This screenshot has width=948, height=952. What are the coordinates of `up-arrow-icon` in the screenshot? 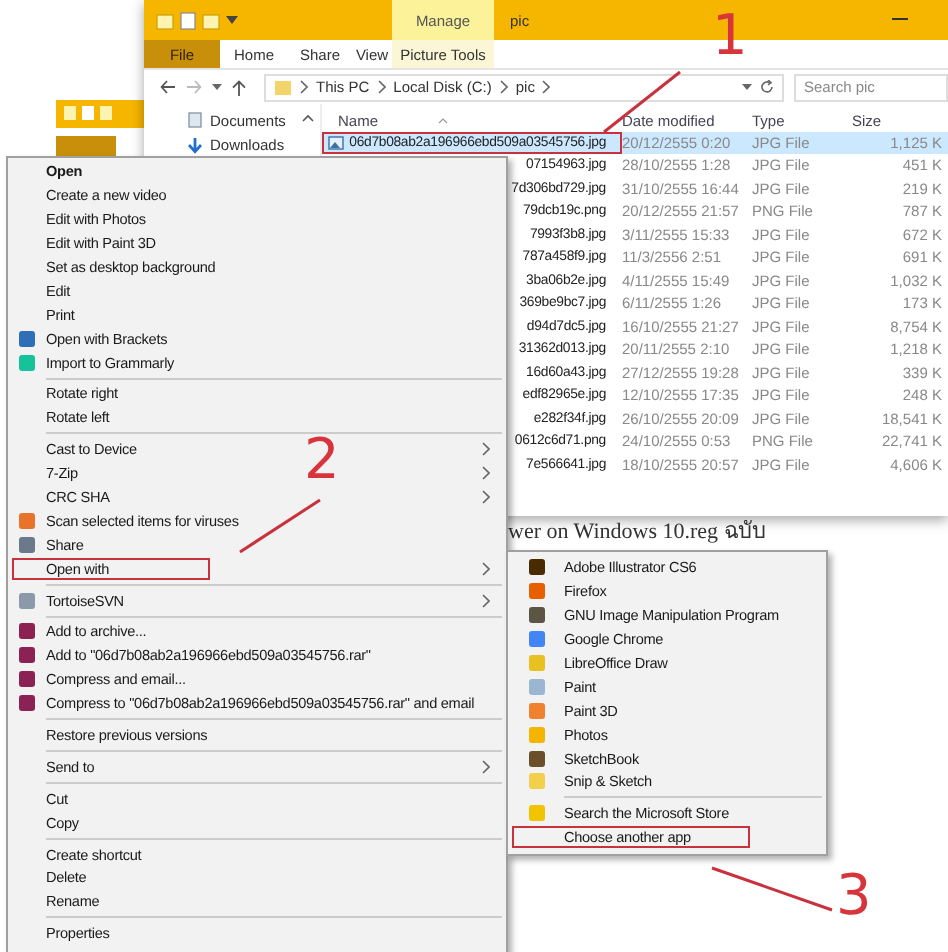 It's located at (239, 87).